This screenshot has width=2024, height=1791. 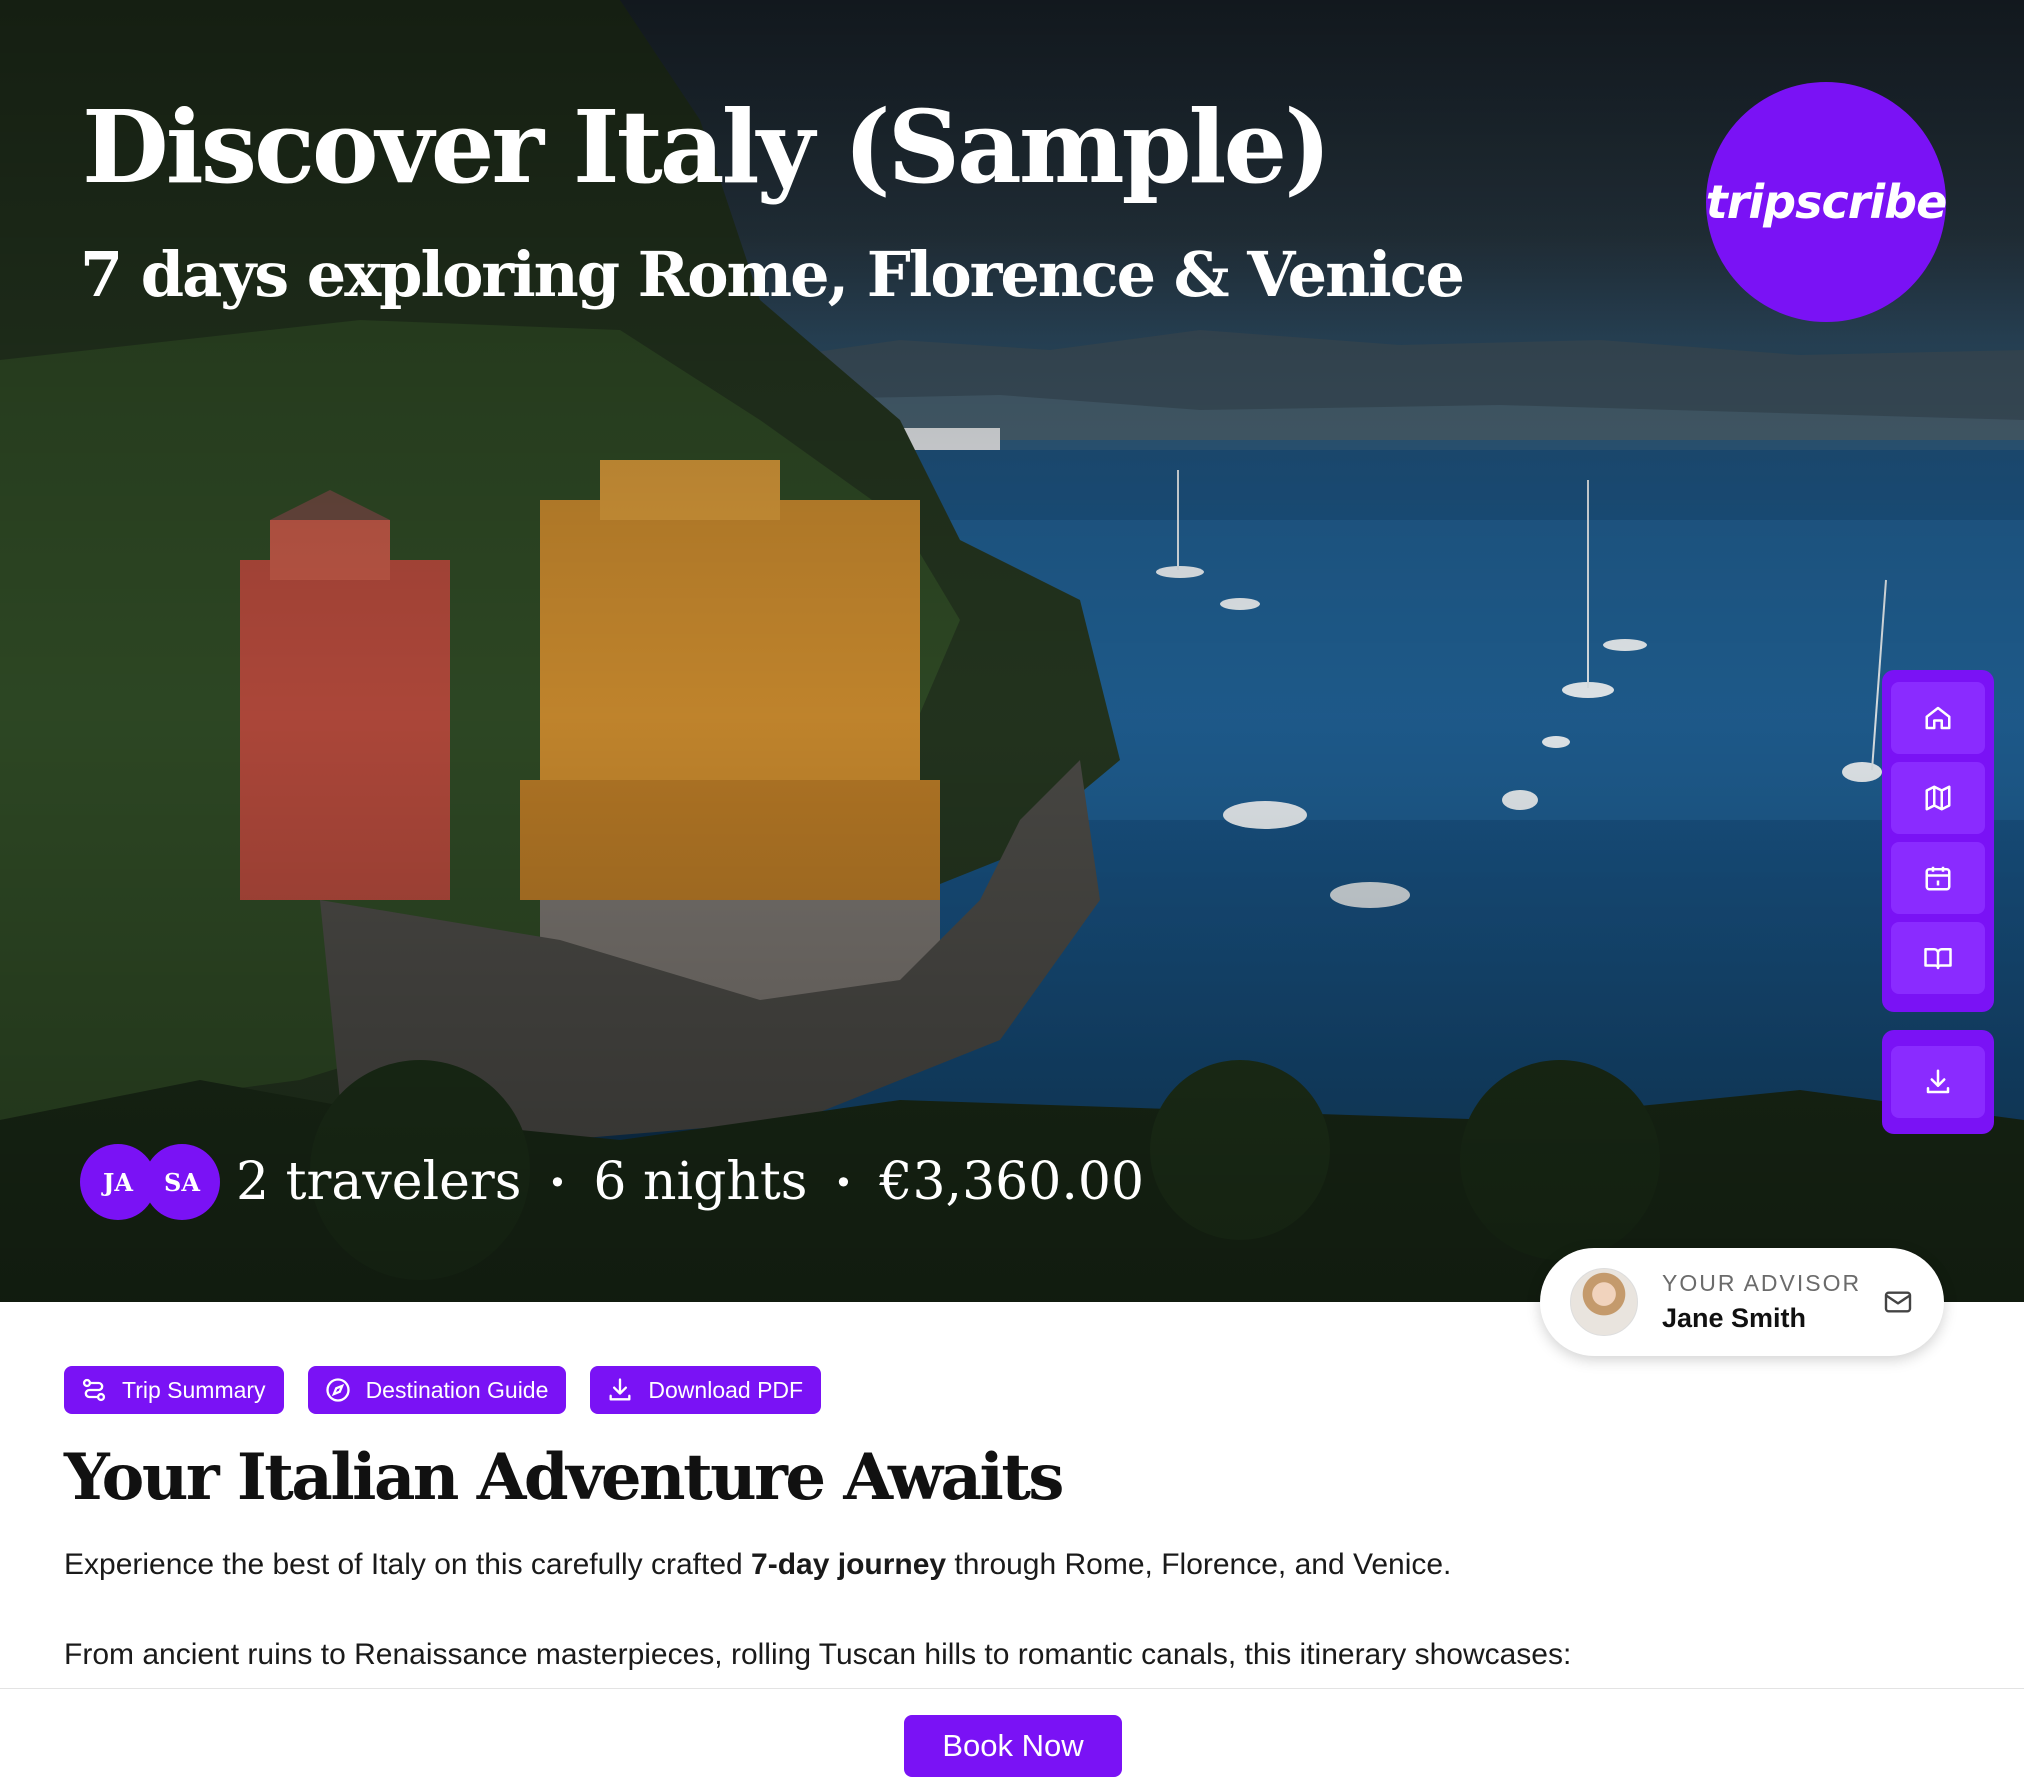 I want to click on calendar-icon, so click(x=1938, y=878).